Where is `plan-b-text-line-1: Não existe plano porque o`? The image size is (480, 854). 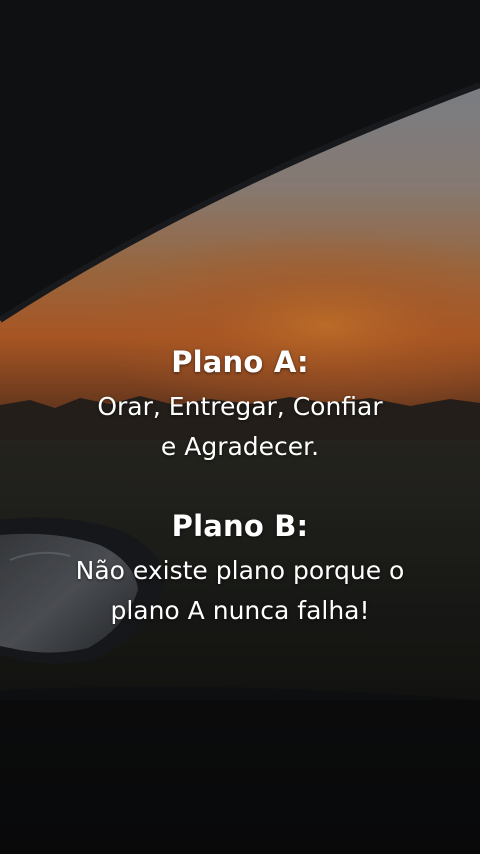 plan-b-text-line-1: Não existe plano porque o is located at coordinates (240, 570).